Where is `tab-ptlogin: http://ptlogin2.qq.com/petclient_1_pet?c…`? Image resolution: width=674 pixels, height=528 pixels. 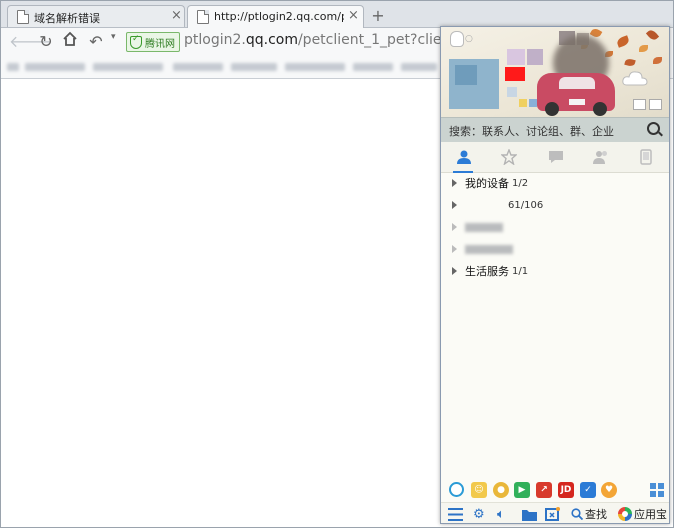
tab-ptlogin: http://ptlogin2.qq.com/petclient_1_pet?c… is located at coordinates (275, 16).